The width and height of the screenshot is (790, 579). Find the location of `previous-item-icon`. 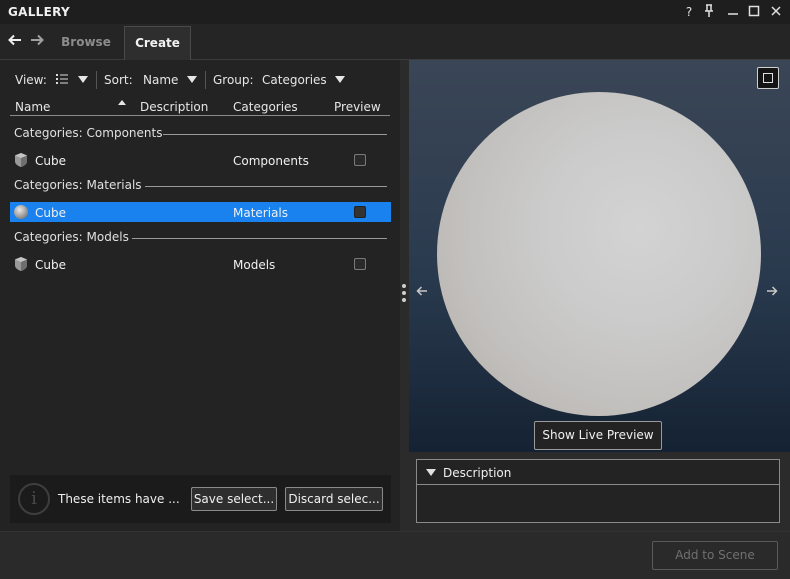

previous-item-icon is located at coordinates (422, 293).